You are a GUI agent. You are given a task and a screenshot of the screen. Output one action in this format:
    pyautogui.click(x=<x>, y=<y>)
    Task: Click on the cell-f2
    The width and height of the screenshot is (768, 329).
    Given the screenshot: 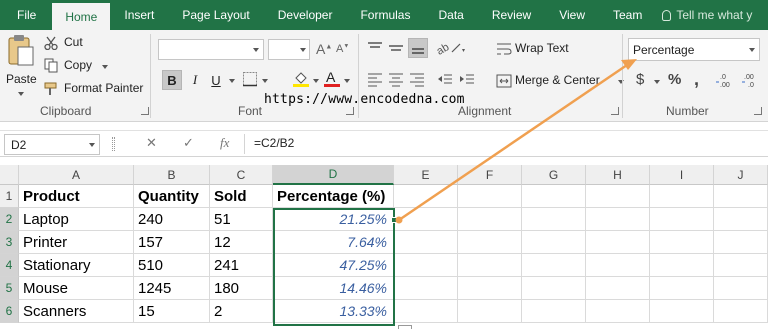 What is the action you would take?
    pyautogui.click(x=490, y=219)
    